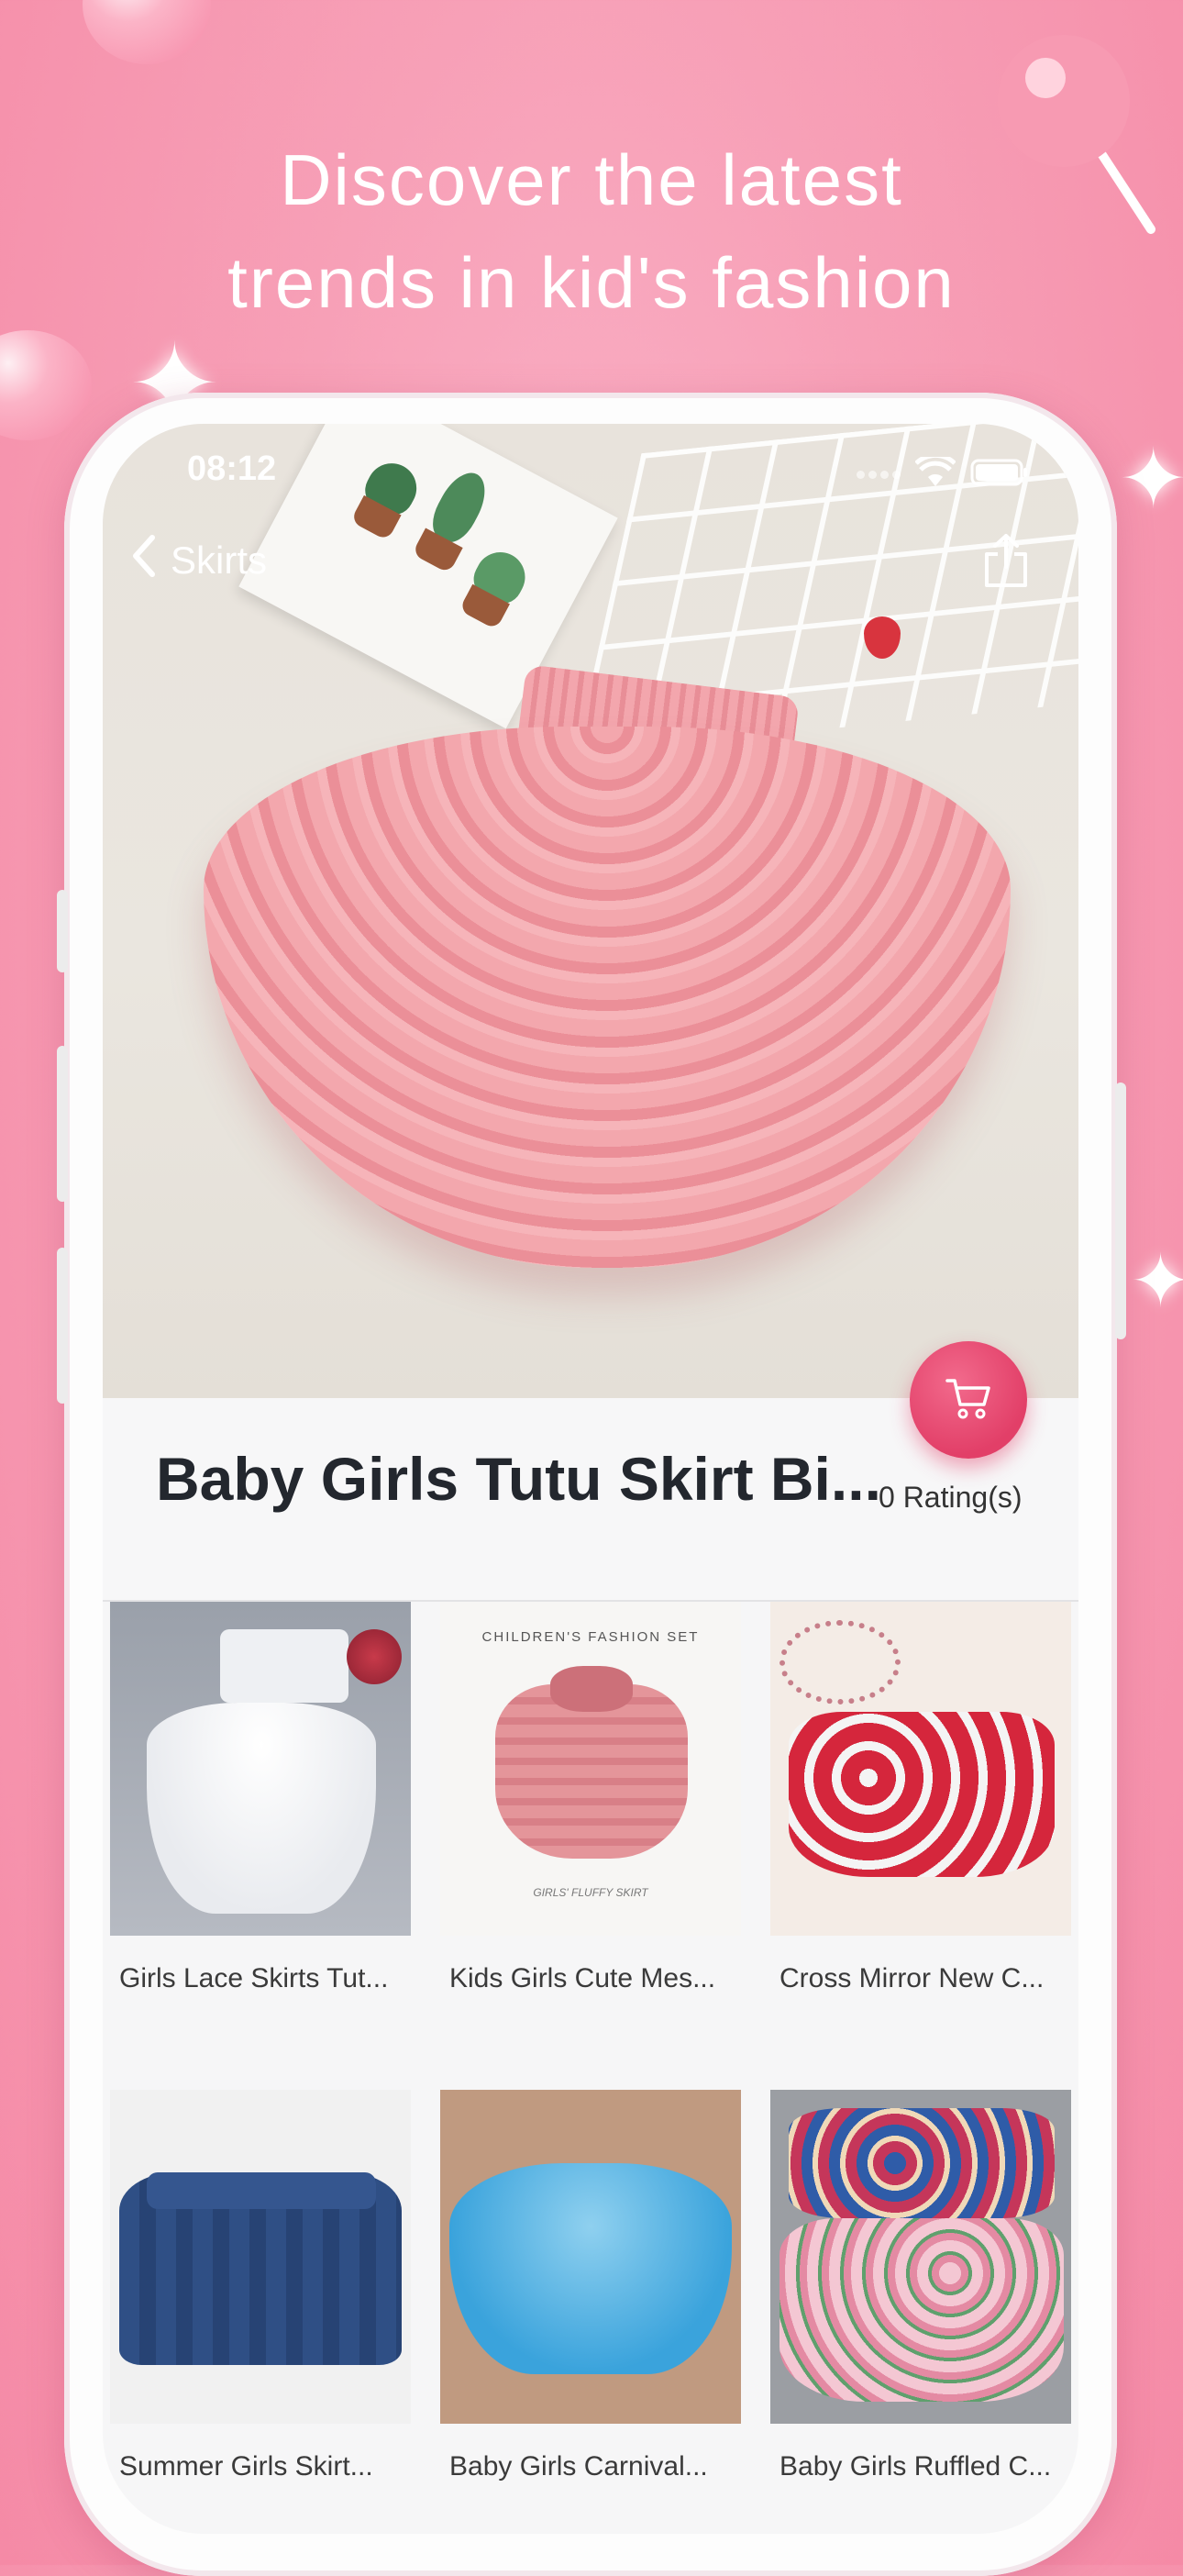 This screenshot has width=1183, height=2576. I want to click on product-rating: 0 Rating(s), so click(951, 1498).